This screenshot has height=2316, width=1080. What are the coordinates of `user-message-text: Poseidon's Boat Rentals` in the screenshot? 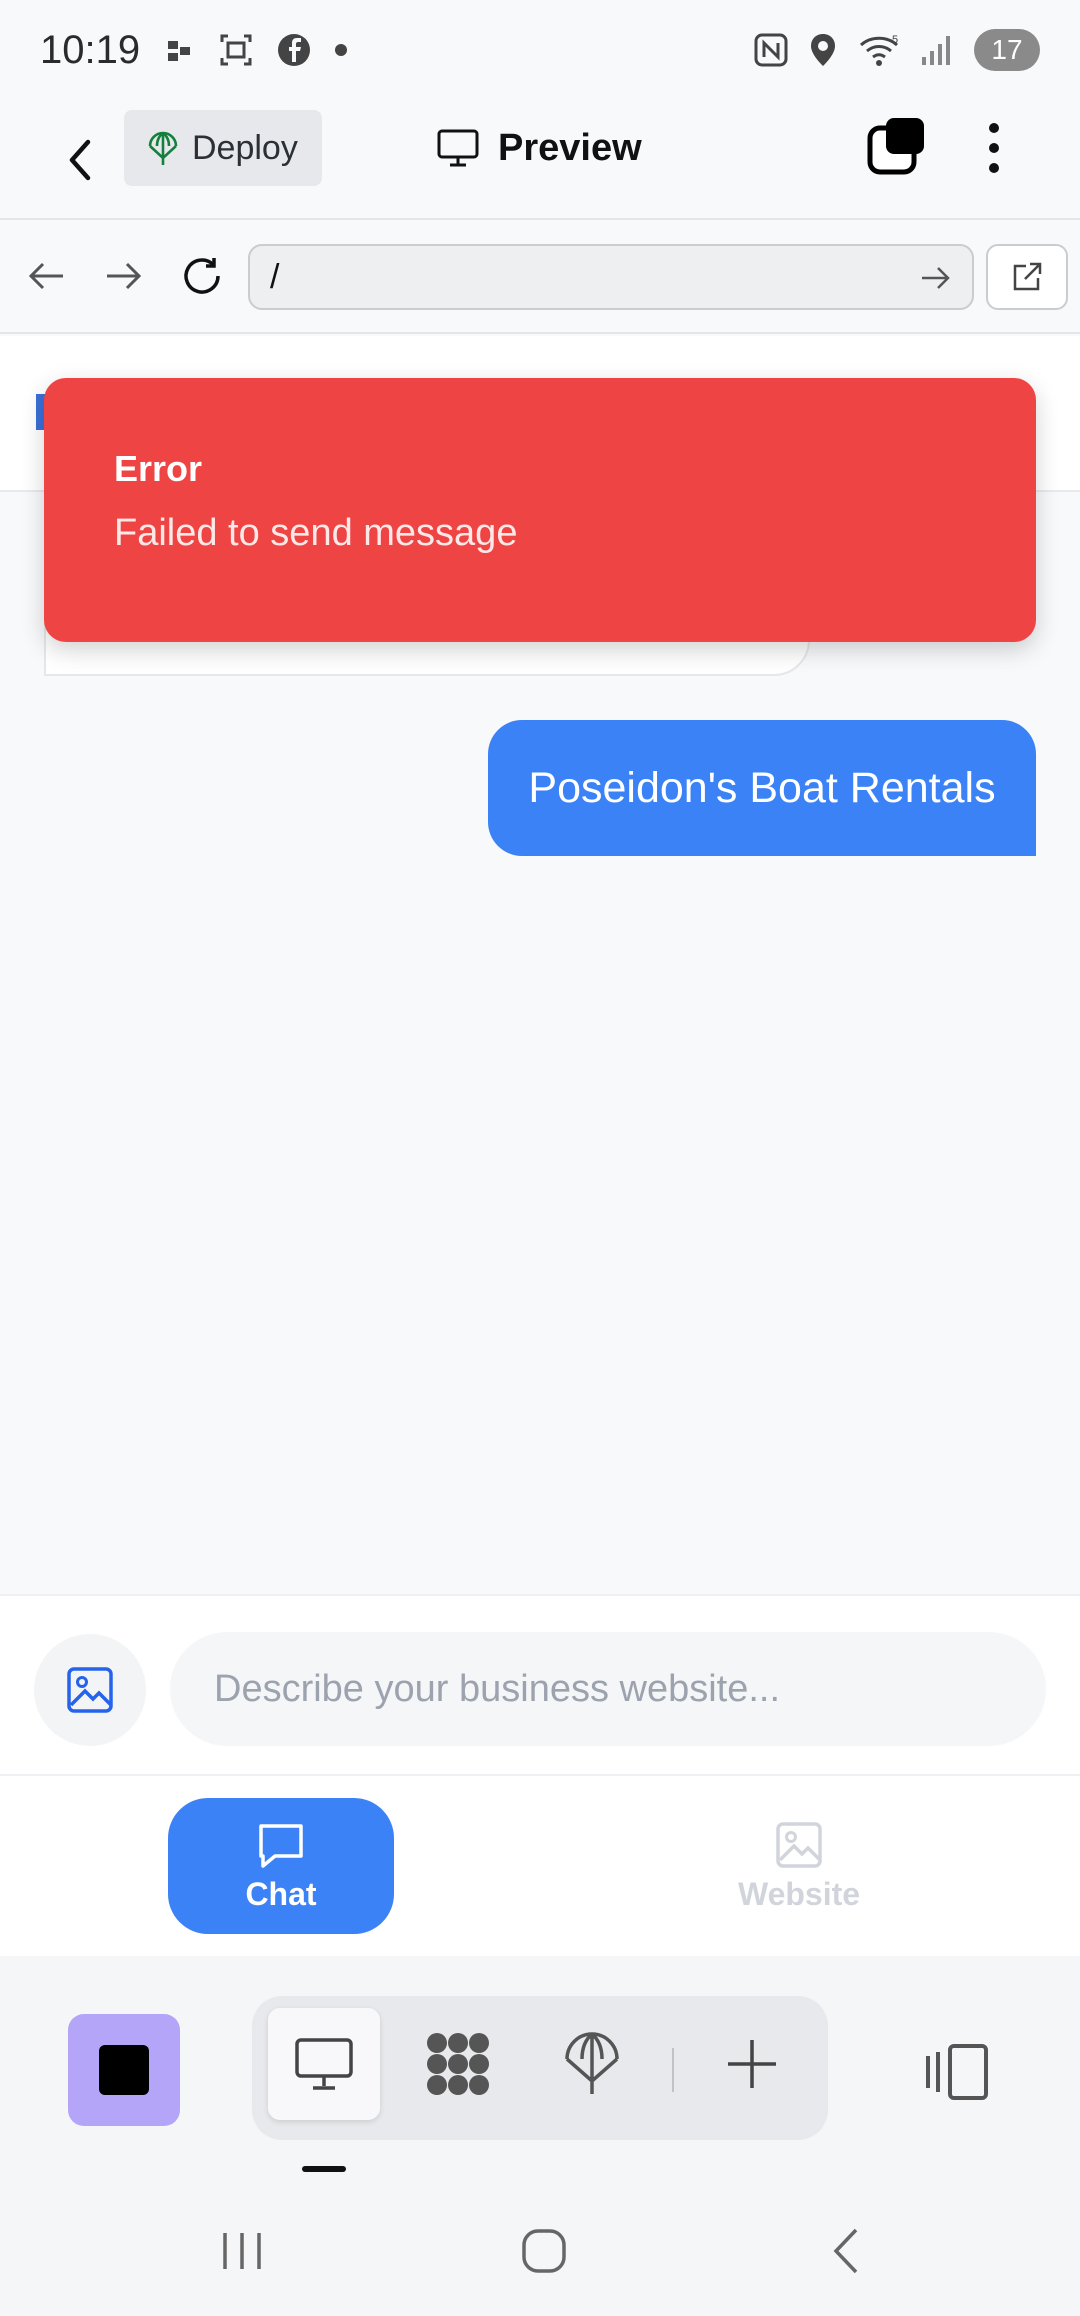 It's located at (762, 787).